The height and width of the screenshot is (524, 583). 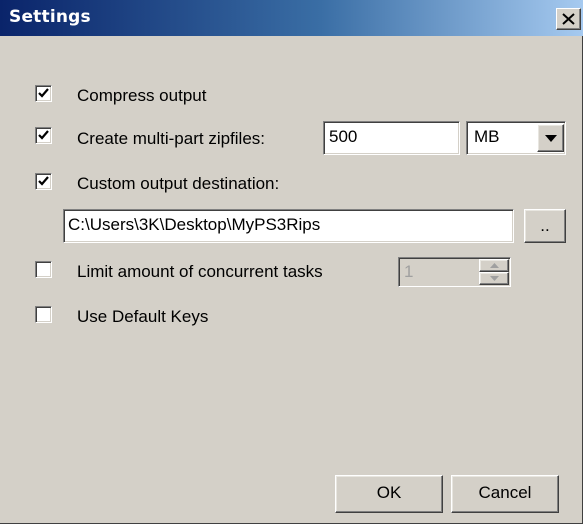 I want to click on ok-button: OK, so click(x=389, y=494).